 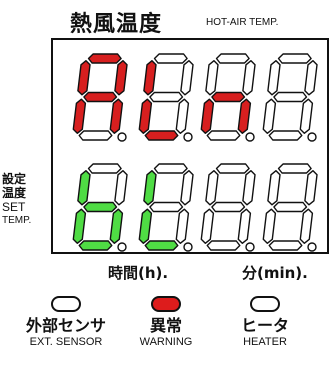 I want to click on top-digit-3-segment-e, so click(x=207, y=116).